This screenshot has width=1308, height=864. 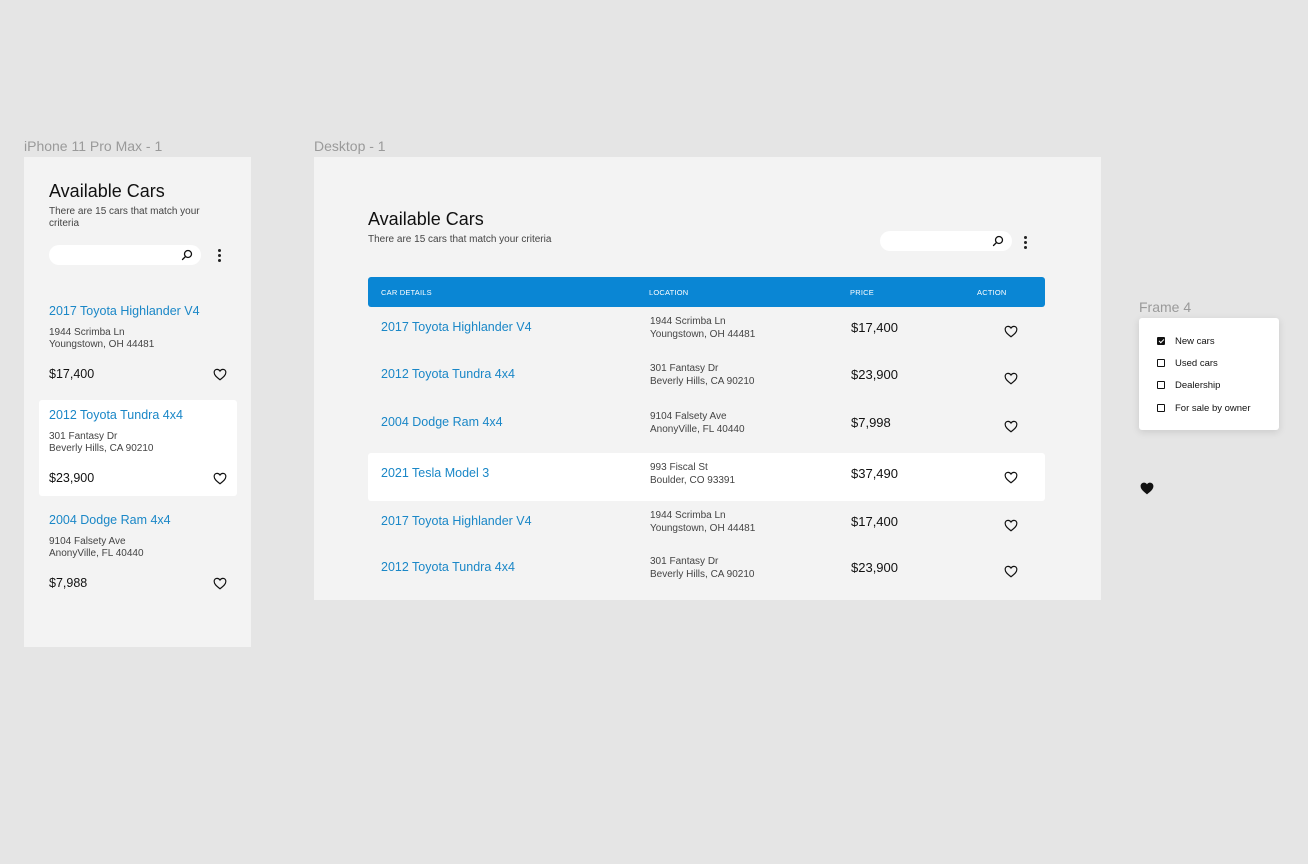 I want to click on column-header-location: LOCATION, so click(x=668, y=292).